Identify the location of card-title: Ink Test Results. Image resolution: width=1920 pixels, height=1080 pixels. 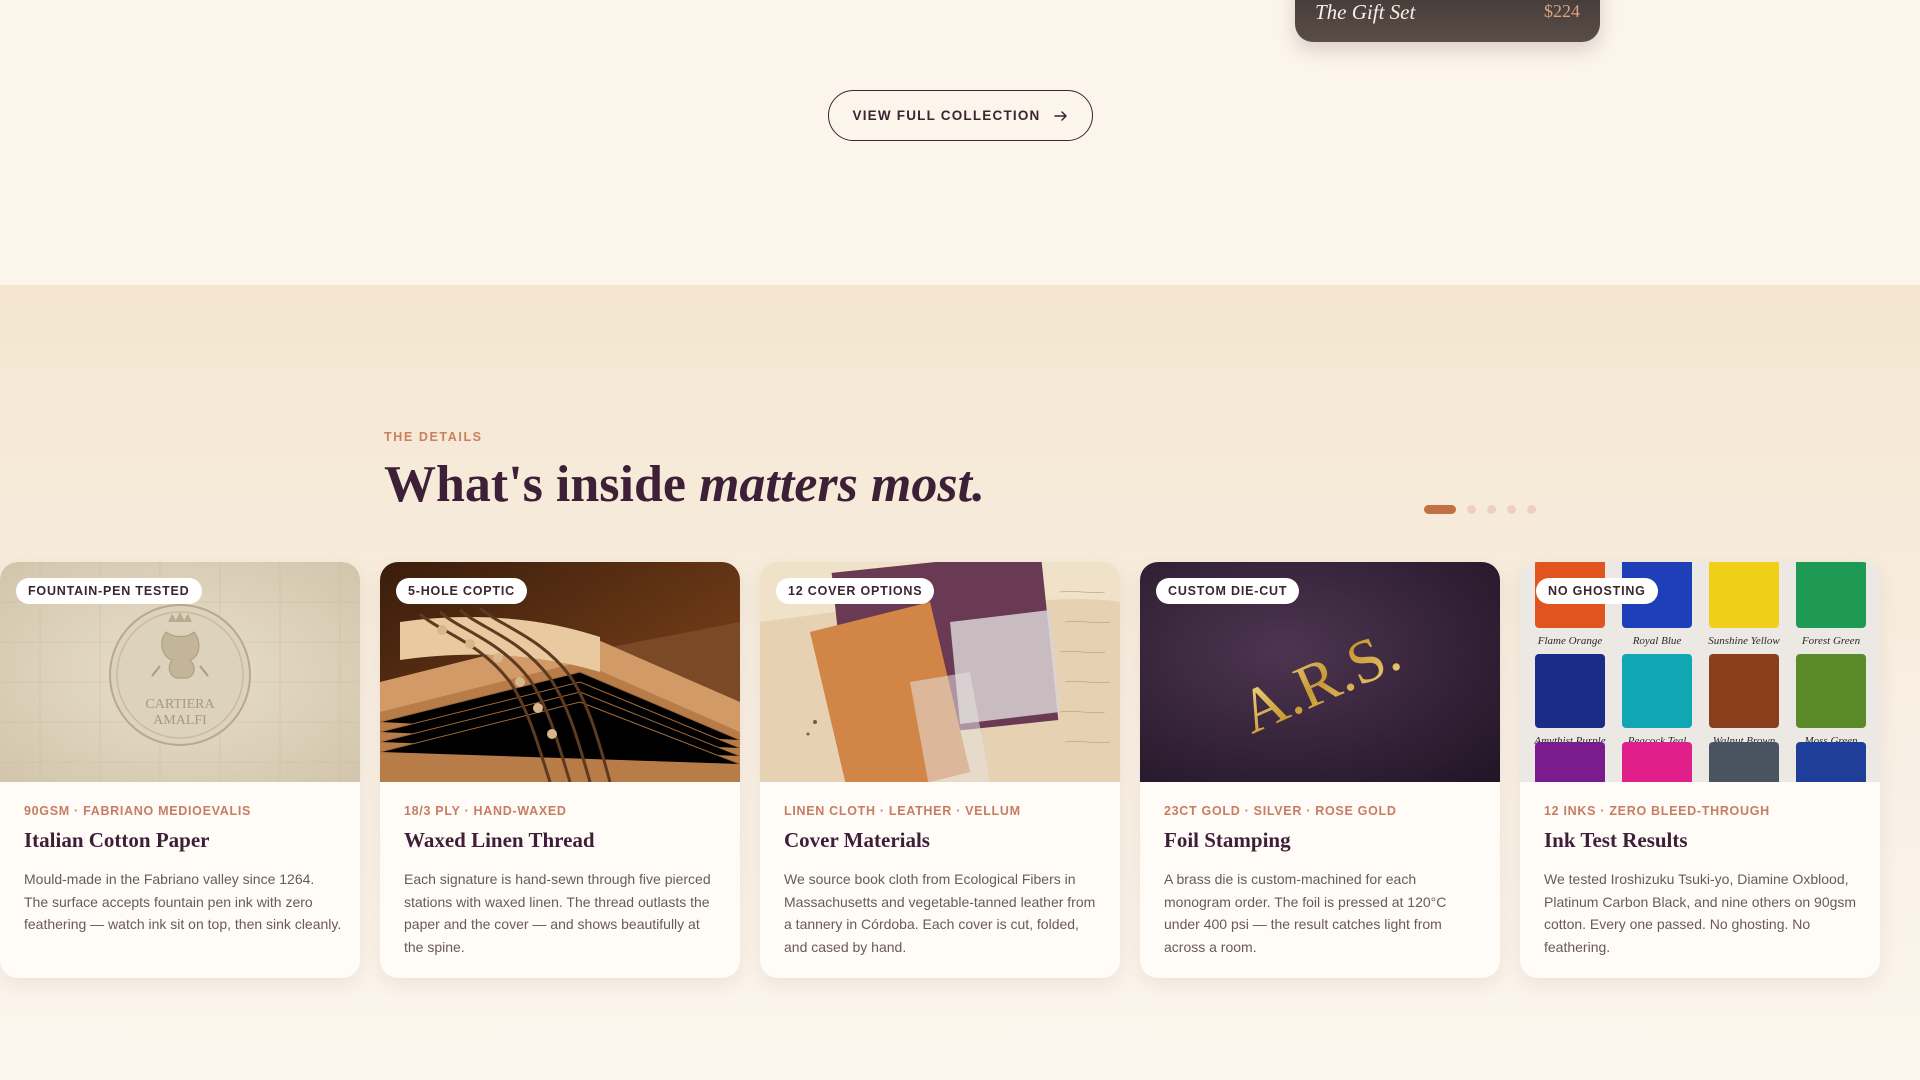
(1616, 840).